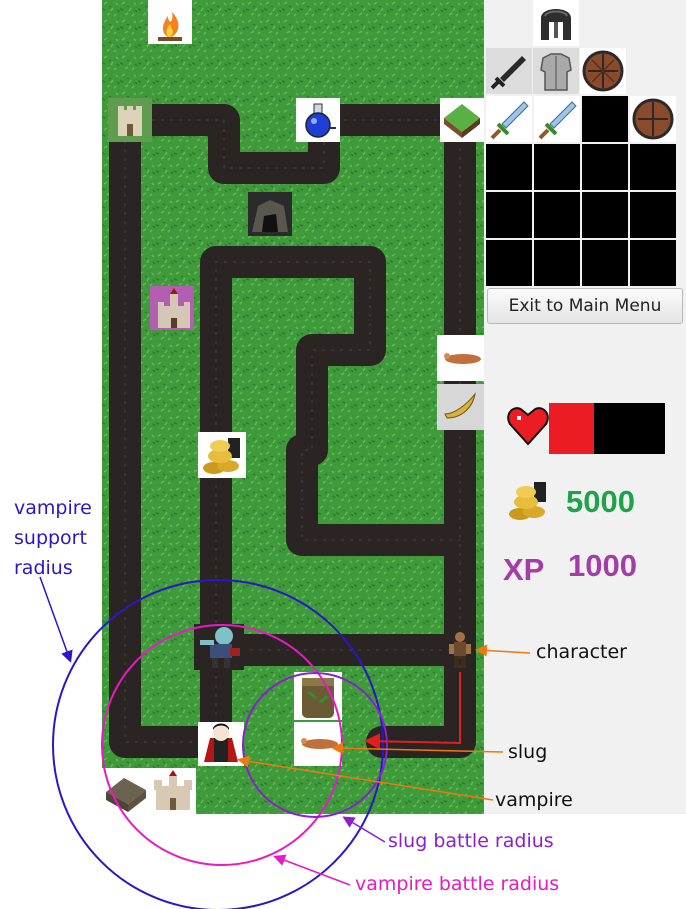 Image resolution: width=686 pixels, height=909 pixels. What do you see at coordinates (53, 508) in the screenshot?
I see `annotation-line: vampire` at bounding box center [53, 508].